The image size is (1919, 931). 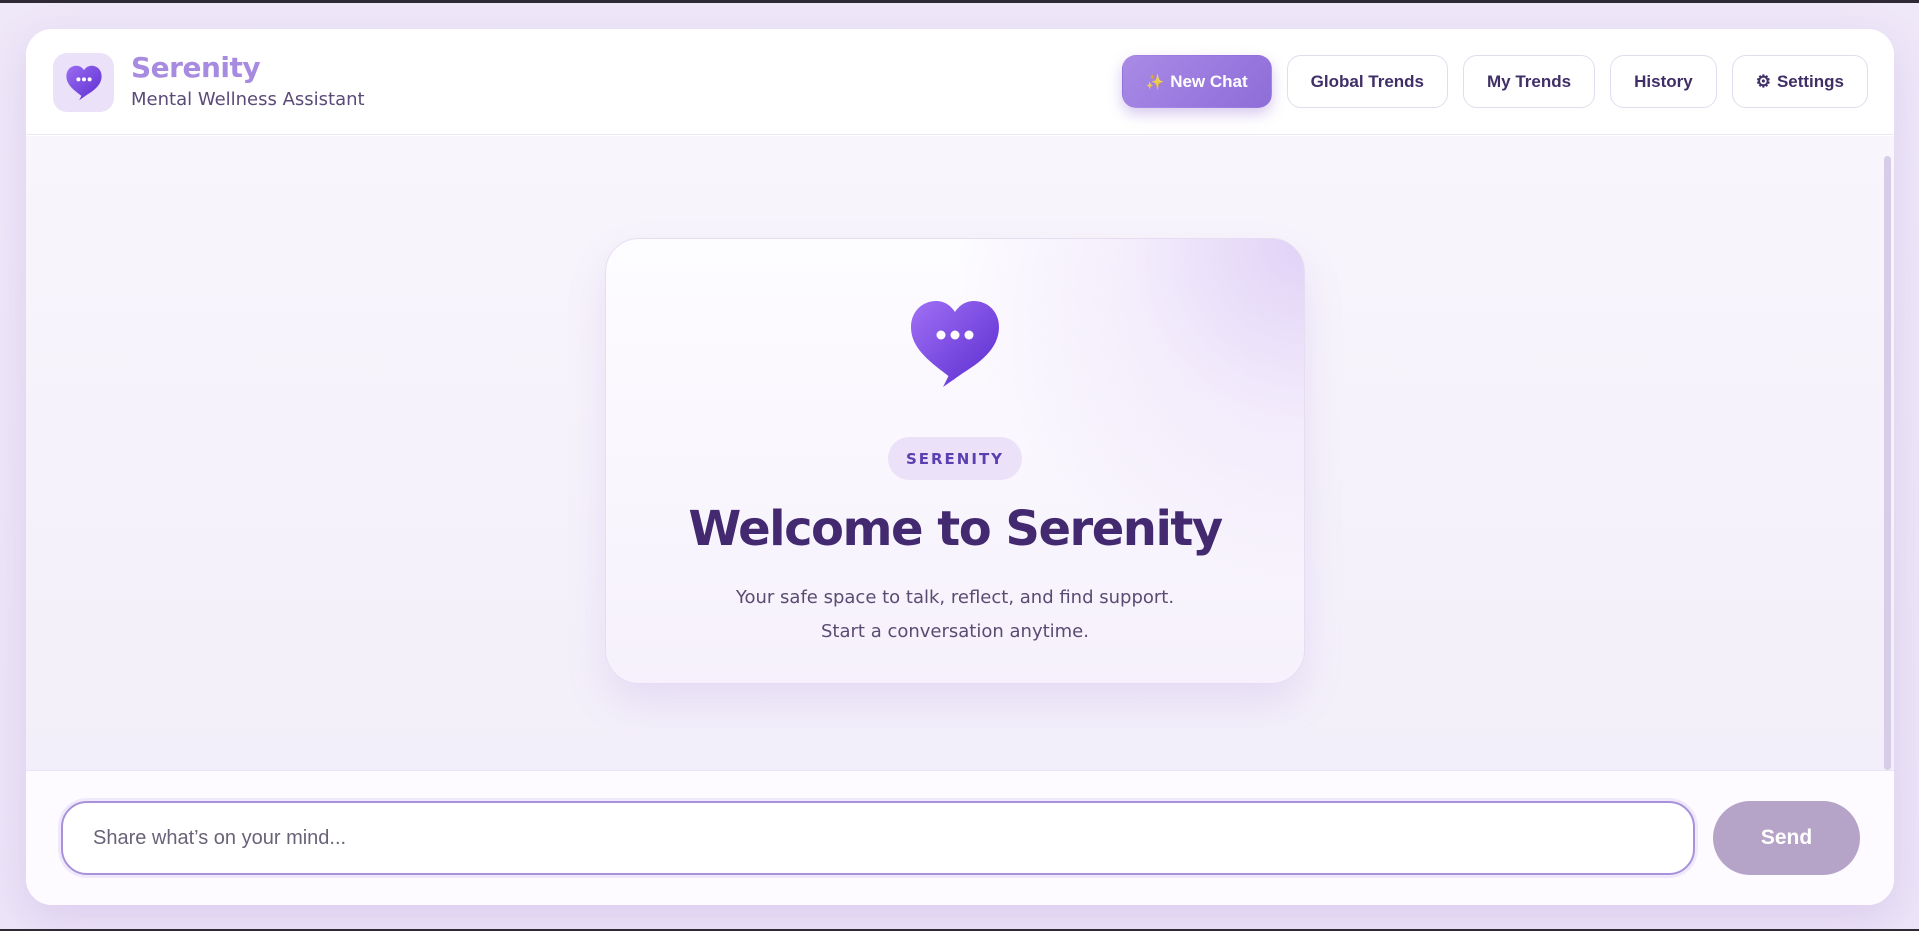 What do you see at coordinates (1209, 81) in the screenshot?
I see `new-chat-label: New Chat` at bounding box center [1209, 81].